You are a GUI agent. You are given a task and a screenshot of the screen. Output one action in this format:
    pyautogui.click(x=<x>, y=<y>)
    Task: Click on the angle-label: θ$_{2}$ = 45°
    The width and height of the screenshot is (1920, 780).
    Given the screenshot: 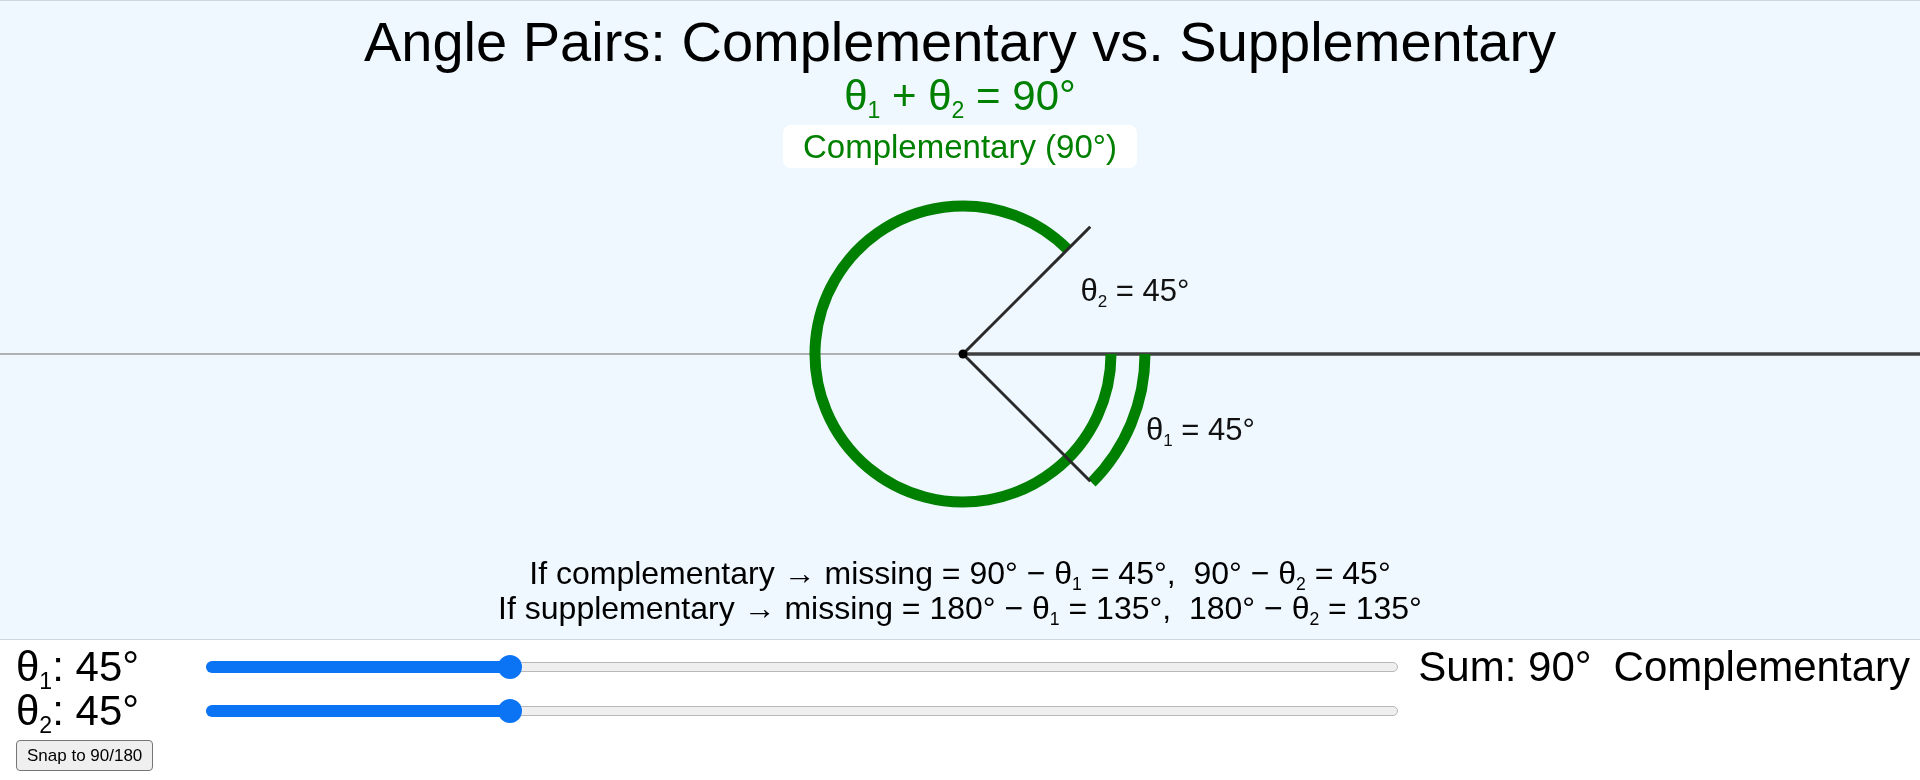 What is the action you would take?
    pyautogui.click(x=1135, y=290)
    